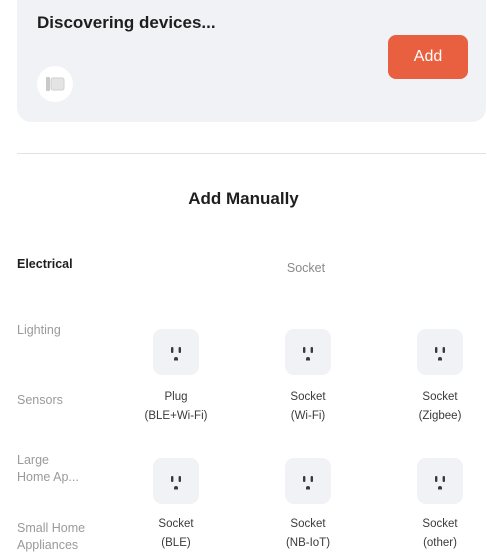 This screenshot has height=555, width=487. I want to click on category-lighting: Lighting, so click(67, 330).